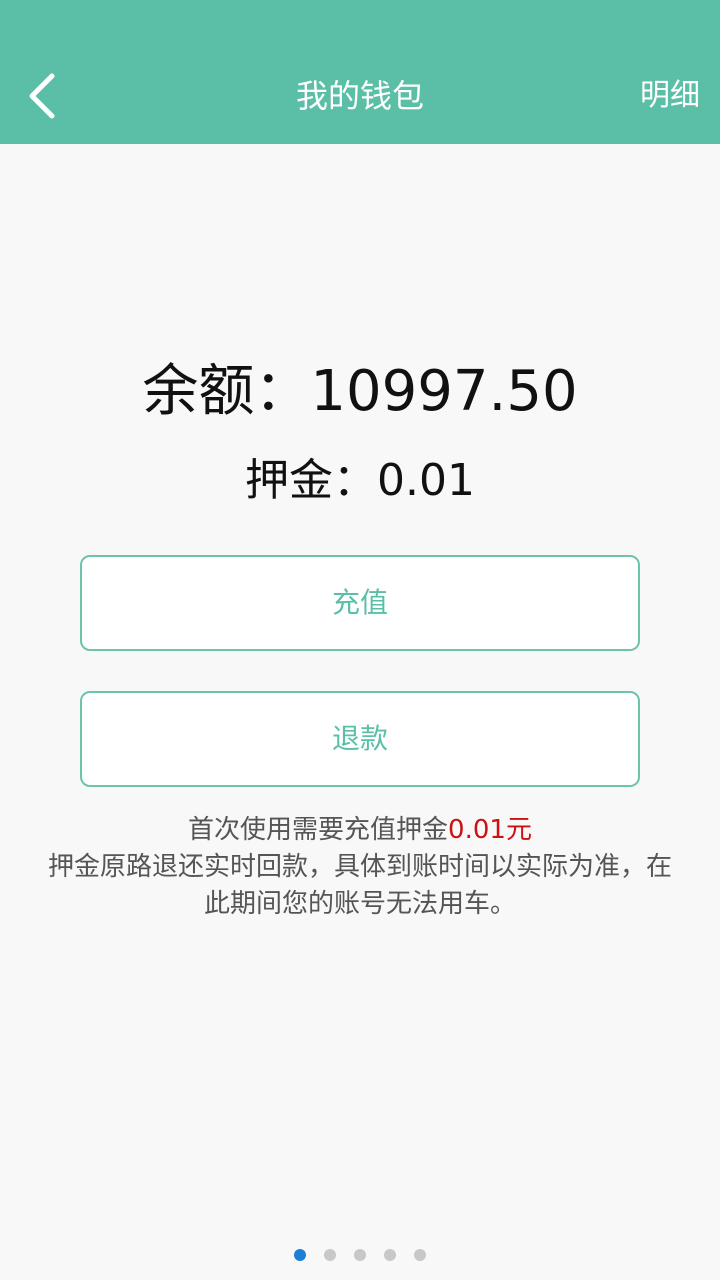 The image size is (720, 1280). Describe the element at coordinates (359, 885) in the screenshot. I see `notice-line2: 押金原路退还实时回款，具体到账时间以实际为准，在此期间您的账号无法用车。` at that location.